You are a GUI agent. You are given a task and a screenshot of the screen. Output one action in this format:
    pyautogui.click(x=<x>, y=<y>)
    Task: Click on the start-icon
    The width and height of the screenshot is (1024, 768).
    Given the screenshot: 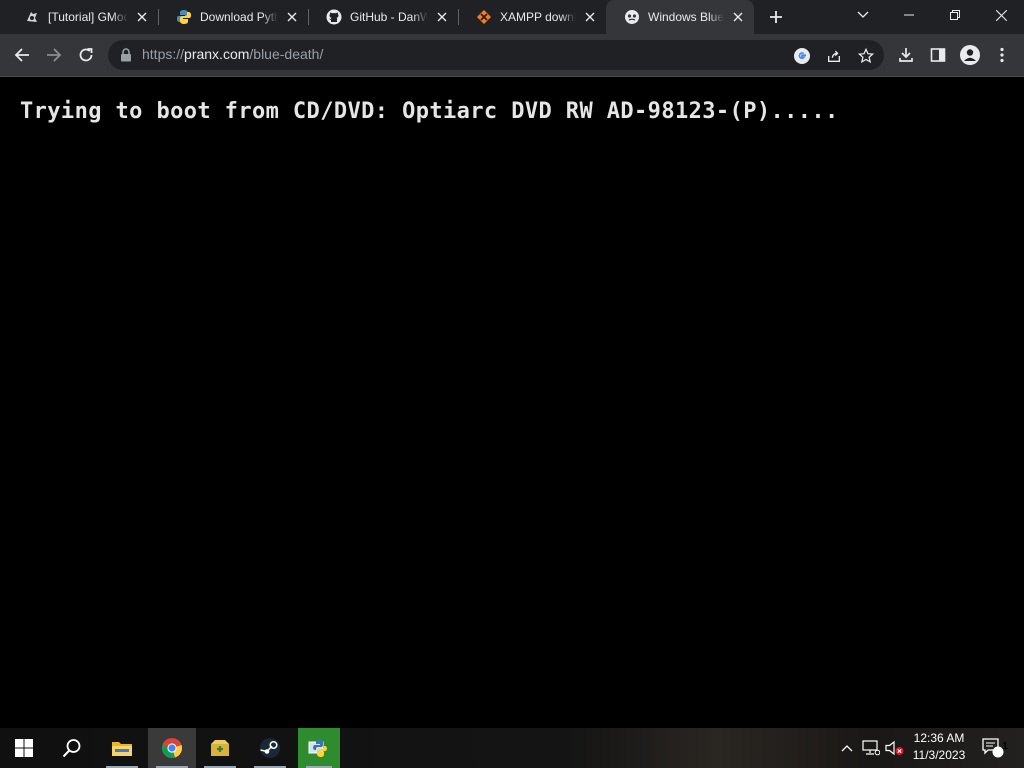 What is the action you would take?
    pyautogui.click(x=24, y=748)
    